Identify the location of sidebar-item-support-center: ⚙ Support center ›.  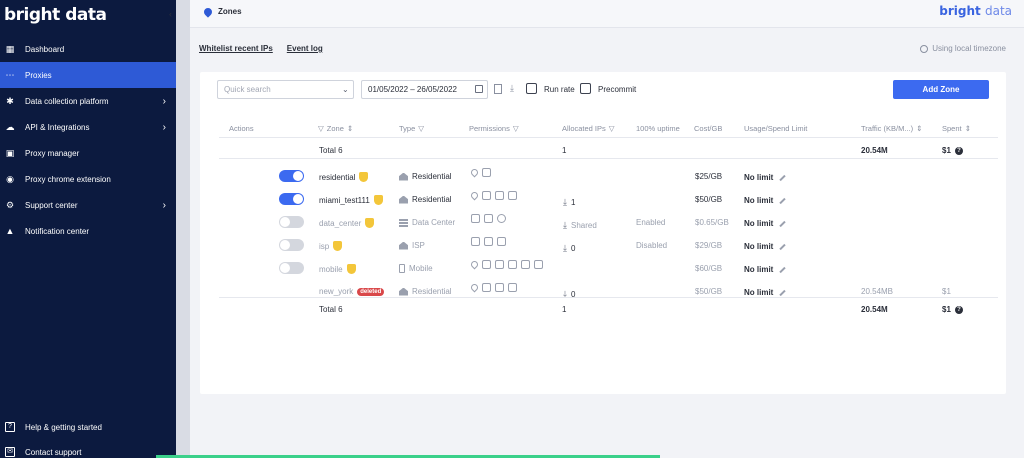
(88, 205).